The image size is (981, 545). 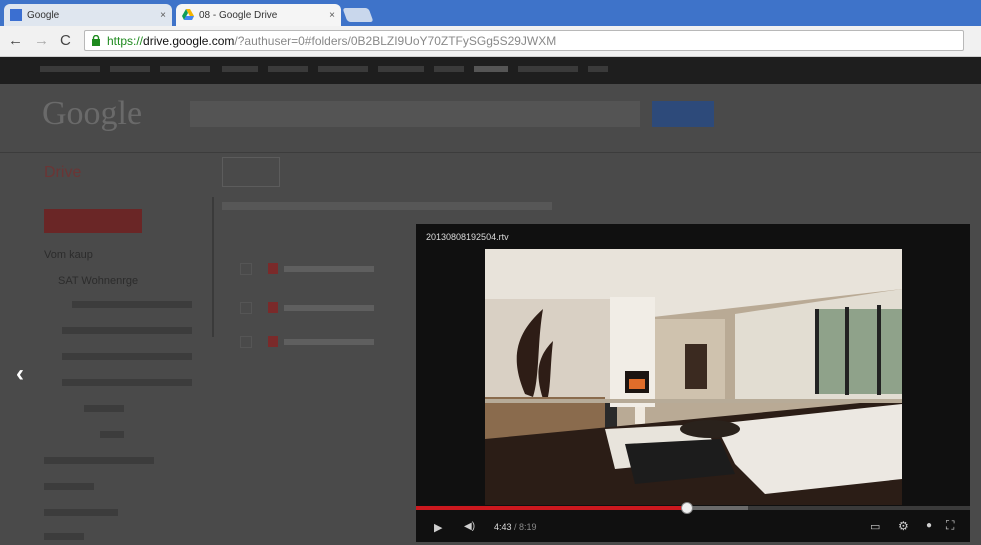 I want to click on url-scheme: https://, so click(x=125, y=41).